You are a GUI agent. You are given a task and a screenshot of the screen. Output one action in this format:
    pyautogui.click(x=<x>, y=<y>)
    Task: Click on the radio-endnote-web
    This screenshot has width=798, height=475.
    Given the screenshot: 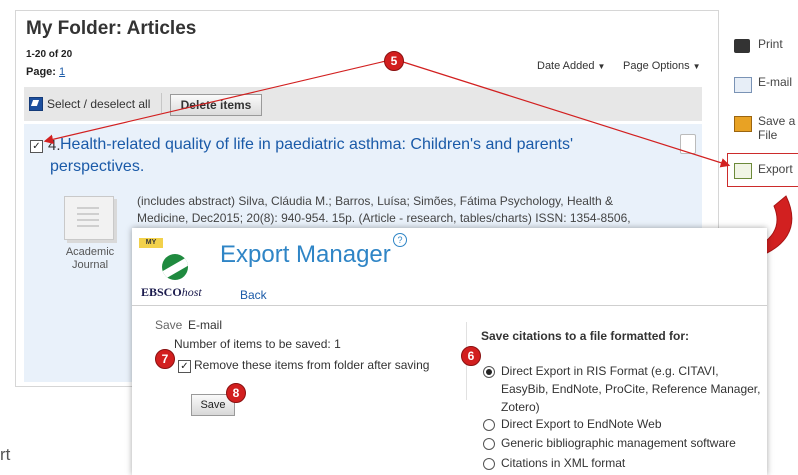 What is the action you would take?
    pyautogui.click(x=489, y=425)
    